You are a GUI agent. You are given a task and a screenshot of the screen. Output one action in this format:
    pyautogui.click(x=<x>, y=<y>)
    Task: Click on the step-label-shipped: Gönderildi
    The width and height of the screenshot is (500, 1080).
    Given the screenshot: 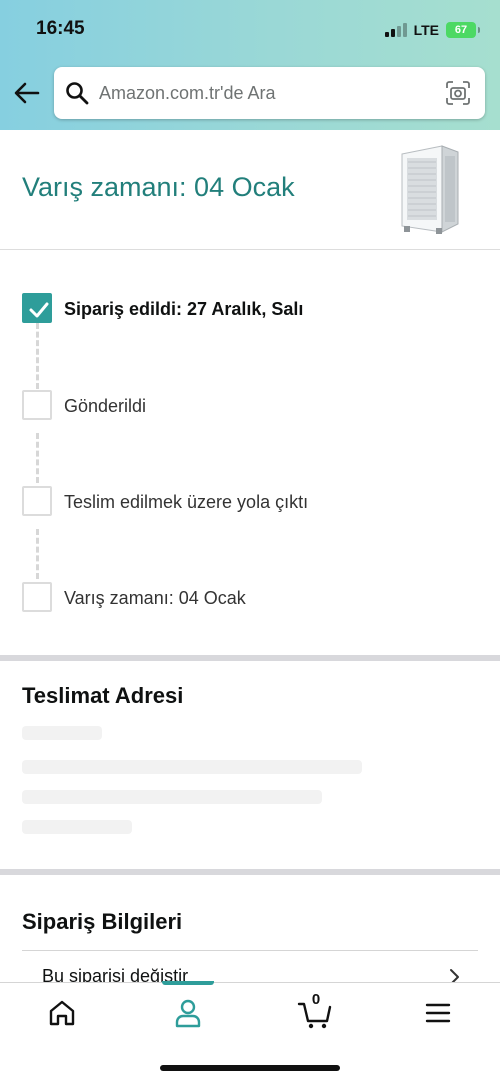 What is the action you would take?
    pyautogui.click(x=105, y=406)
    